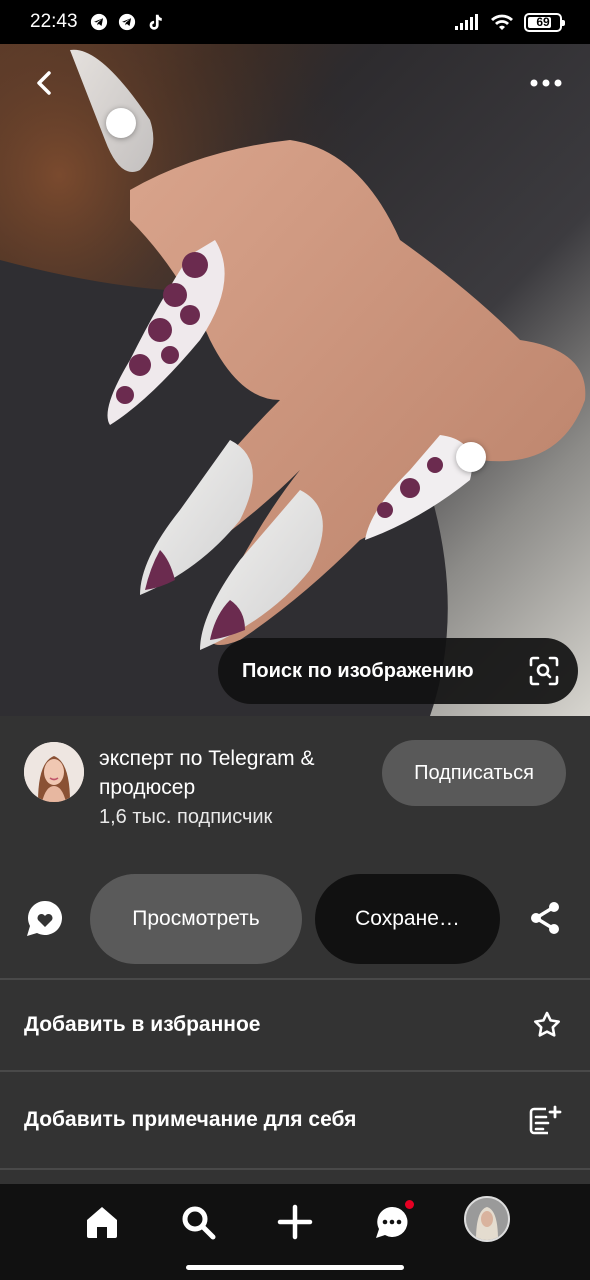  Describe the element at coordinates (502, 22) in the screenshot. I see `wifi-icon` at that location.